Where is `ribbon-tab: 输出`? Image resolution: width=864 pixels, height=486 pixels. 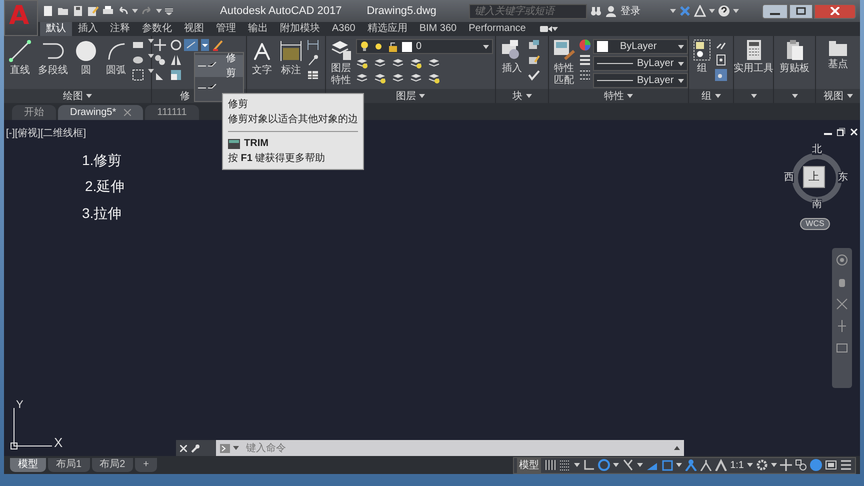 ribbon-tab: 输出 is located at coordinates (258, 29).